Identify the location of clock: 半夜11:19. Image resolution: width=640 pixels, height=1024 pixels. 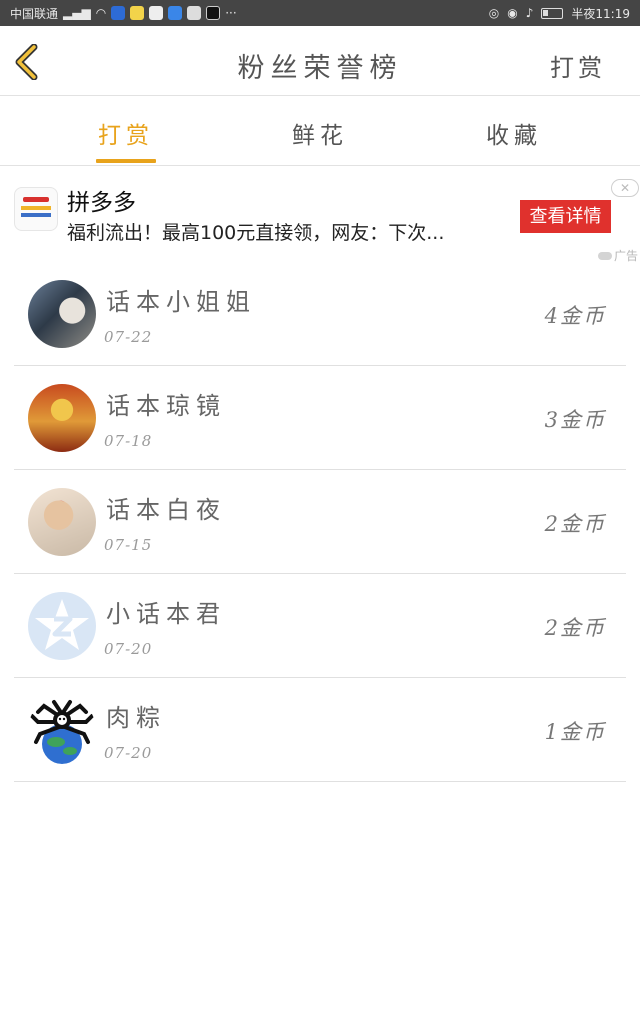
(600, 13).